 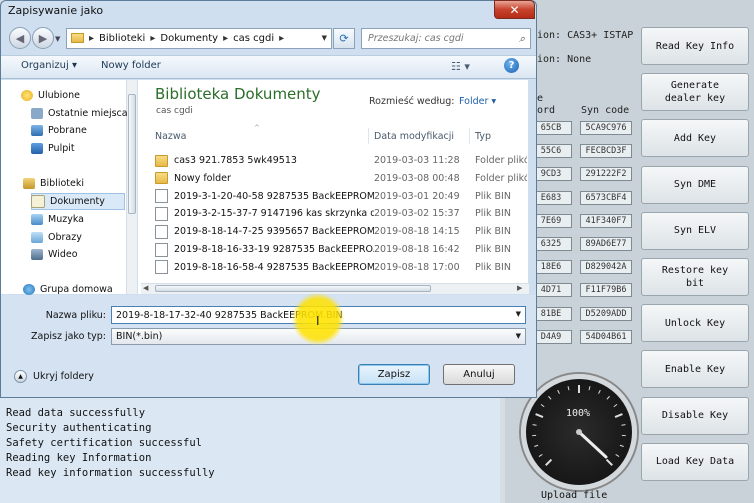 What do you see at coordinates (344, 38) in the screenshot?
I see `refresh-button: ⟳` at bounding box center [344, 38].